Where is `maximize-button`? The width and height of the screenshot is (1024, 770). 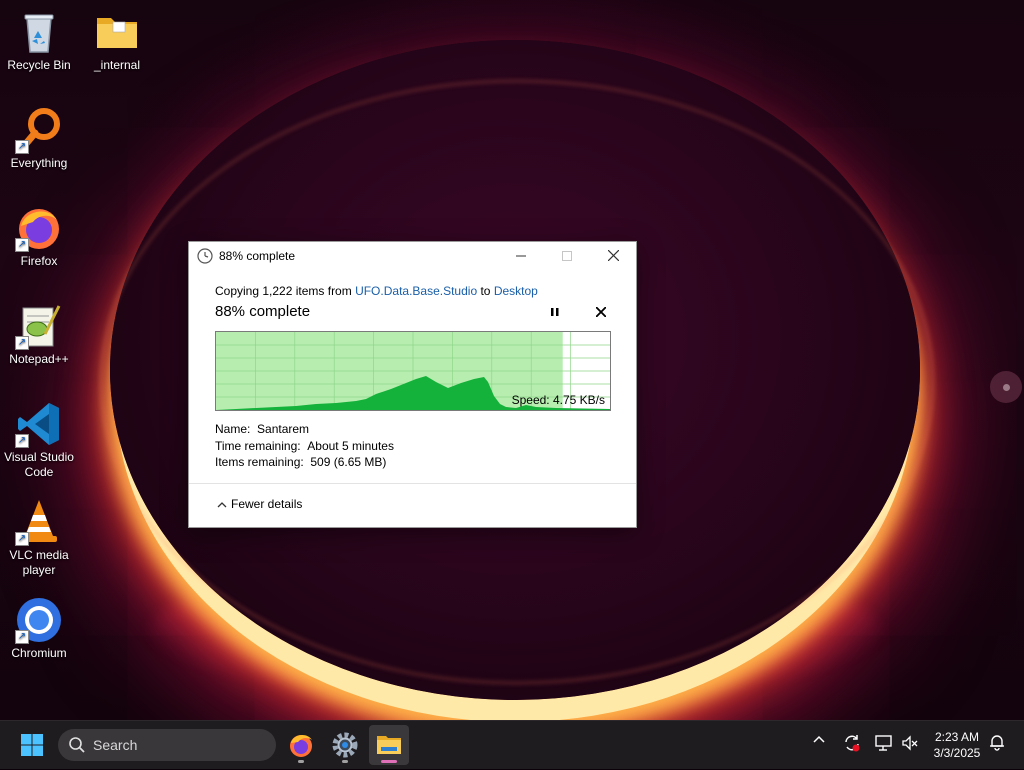 maximize-button is located at coordinates (567, 256).